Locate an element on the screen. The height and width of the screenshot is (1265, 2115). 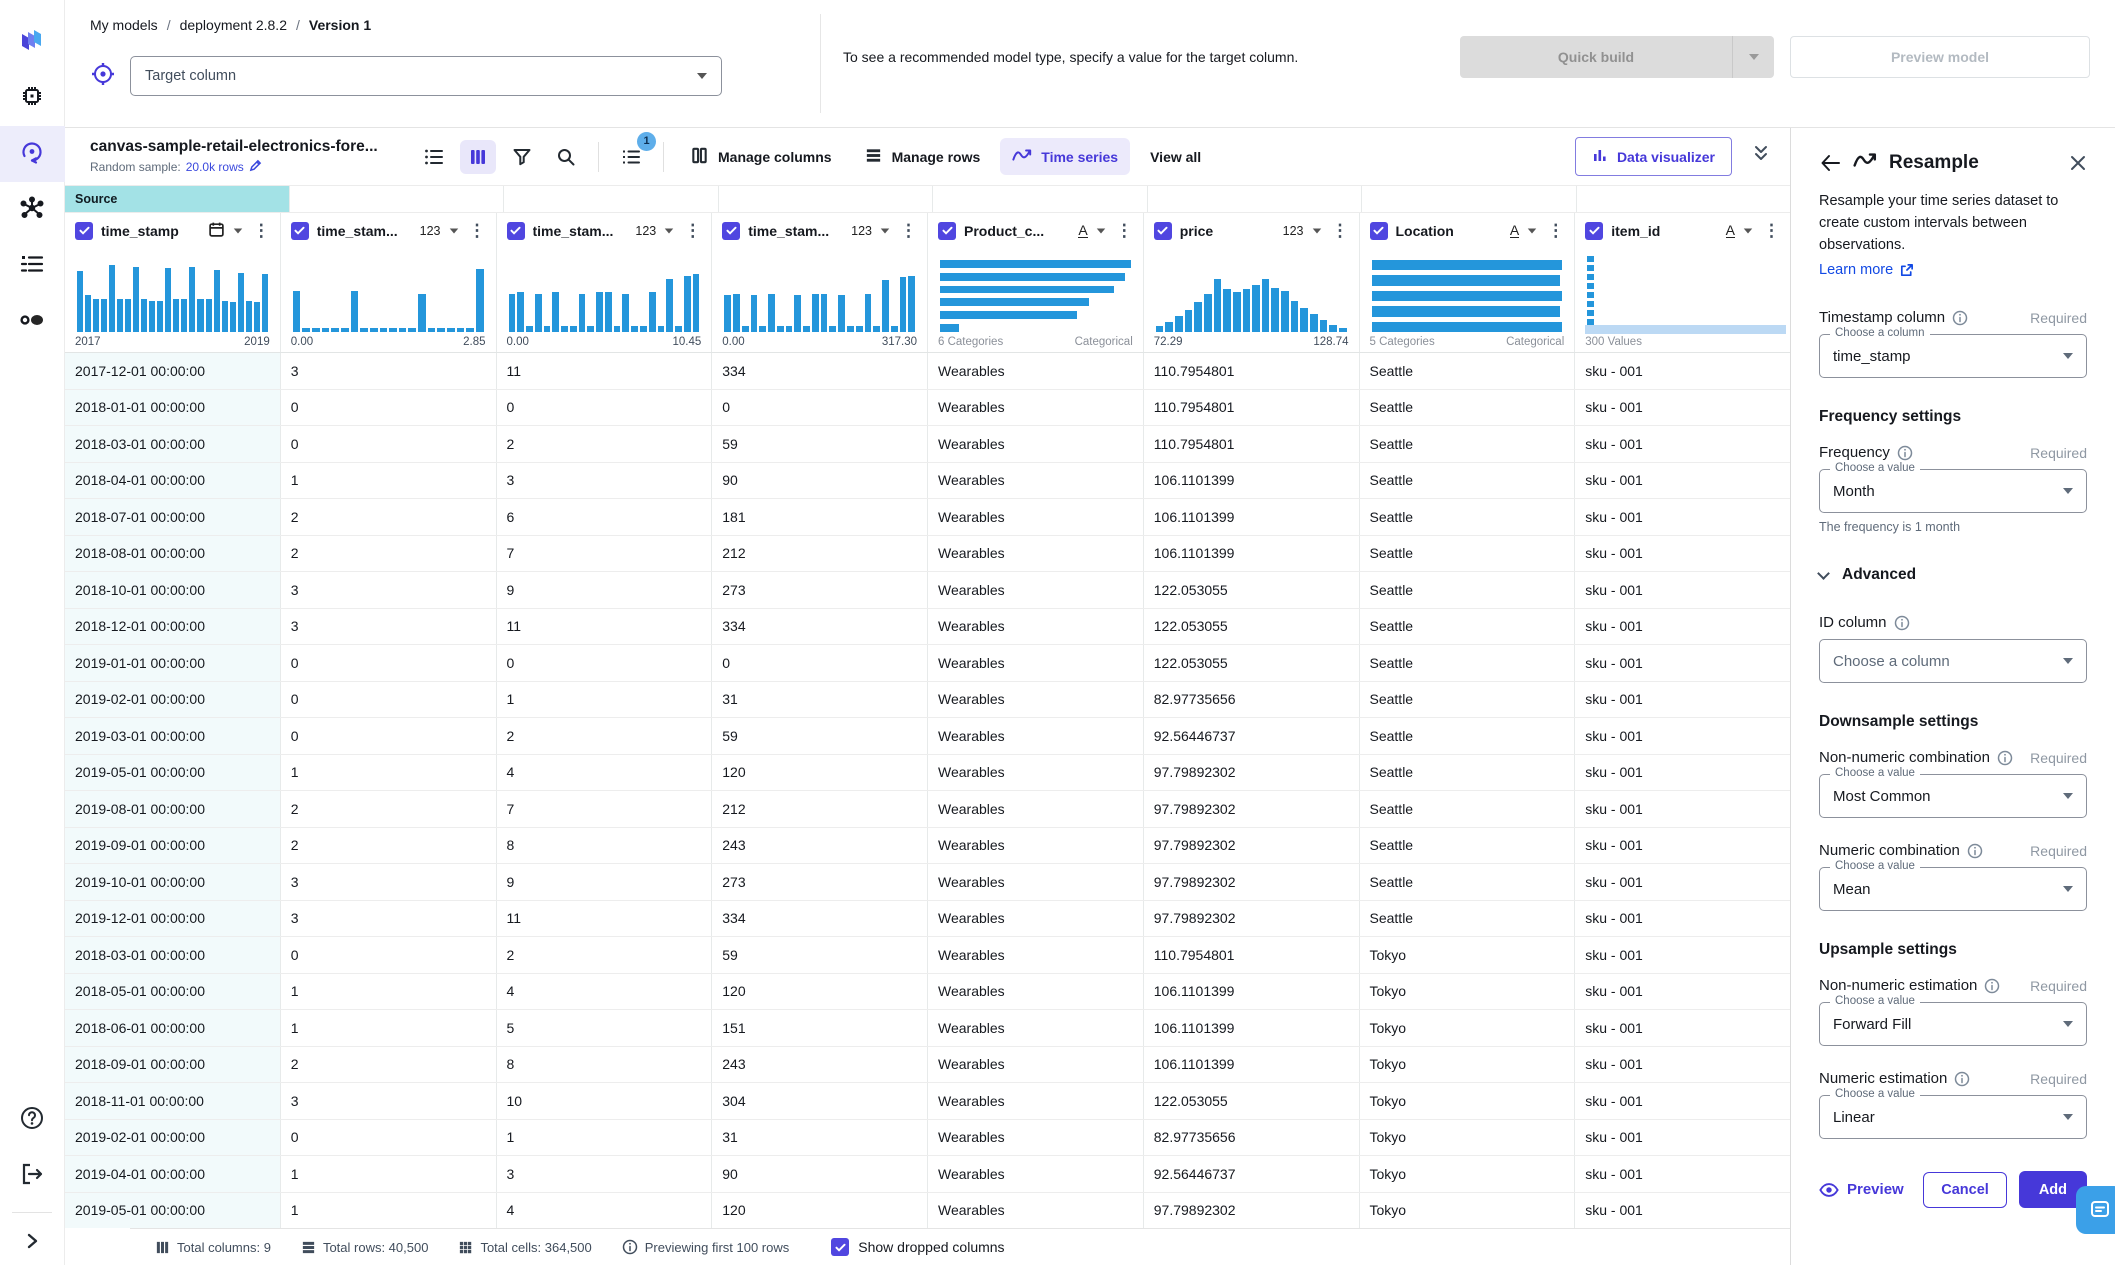
column-header-location: Location A ⋮ is located at coordinates (1468, 230).